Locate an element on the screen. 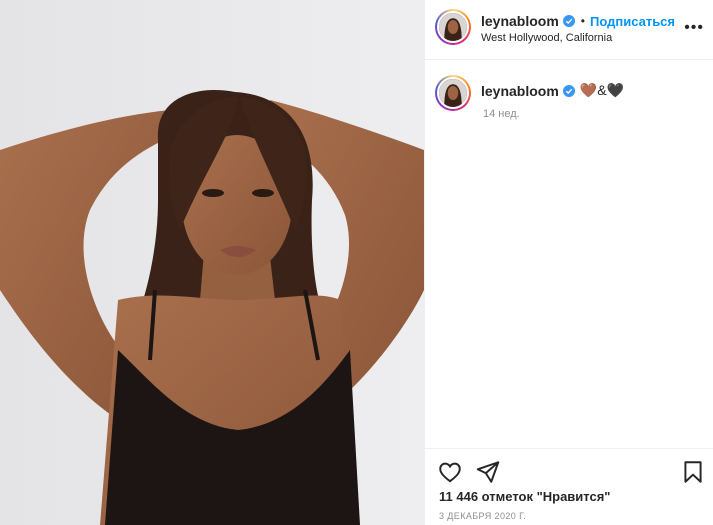 The height and width of the screenshot is (525, 713). header-title-row: leynabloom • Подписаться is located at coordinates (578, 21).